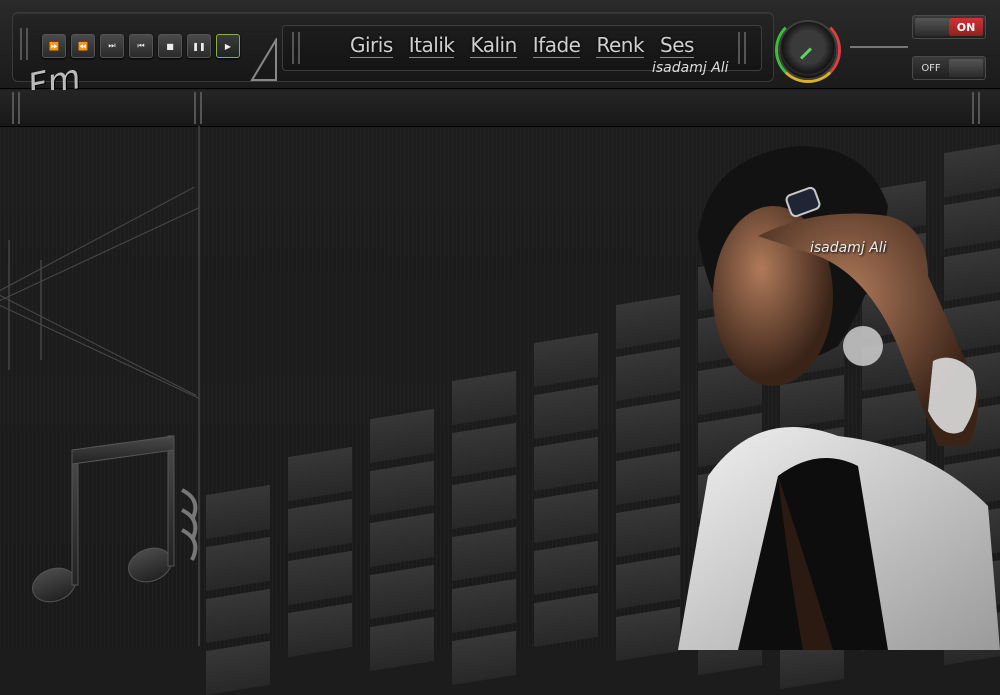  I want to click on pause-button: ❚❚, so click(199, 46).